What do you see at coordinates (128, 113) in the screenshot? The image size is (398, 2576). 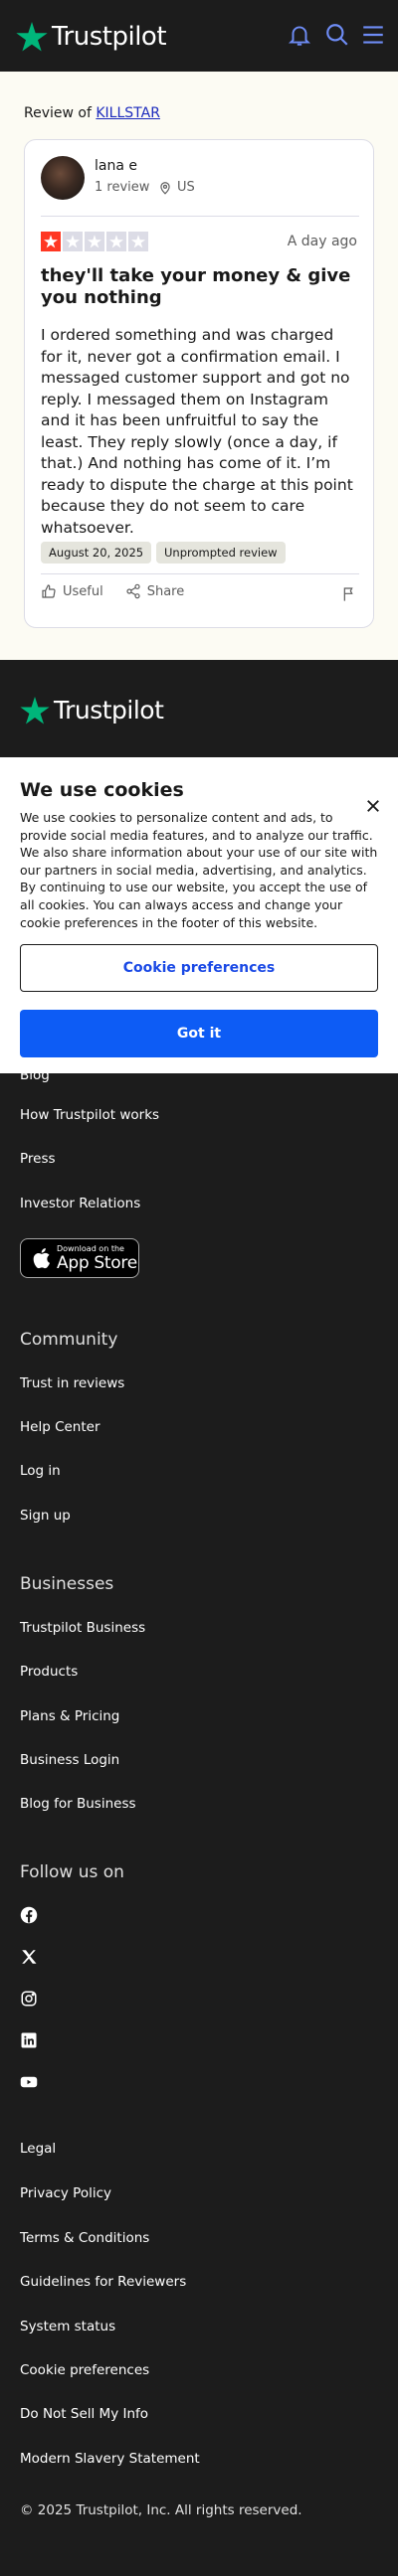 I see `company-link: KILLSTAR` at bounding box center [128, 113].